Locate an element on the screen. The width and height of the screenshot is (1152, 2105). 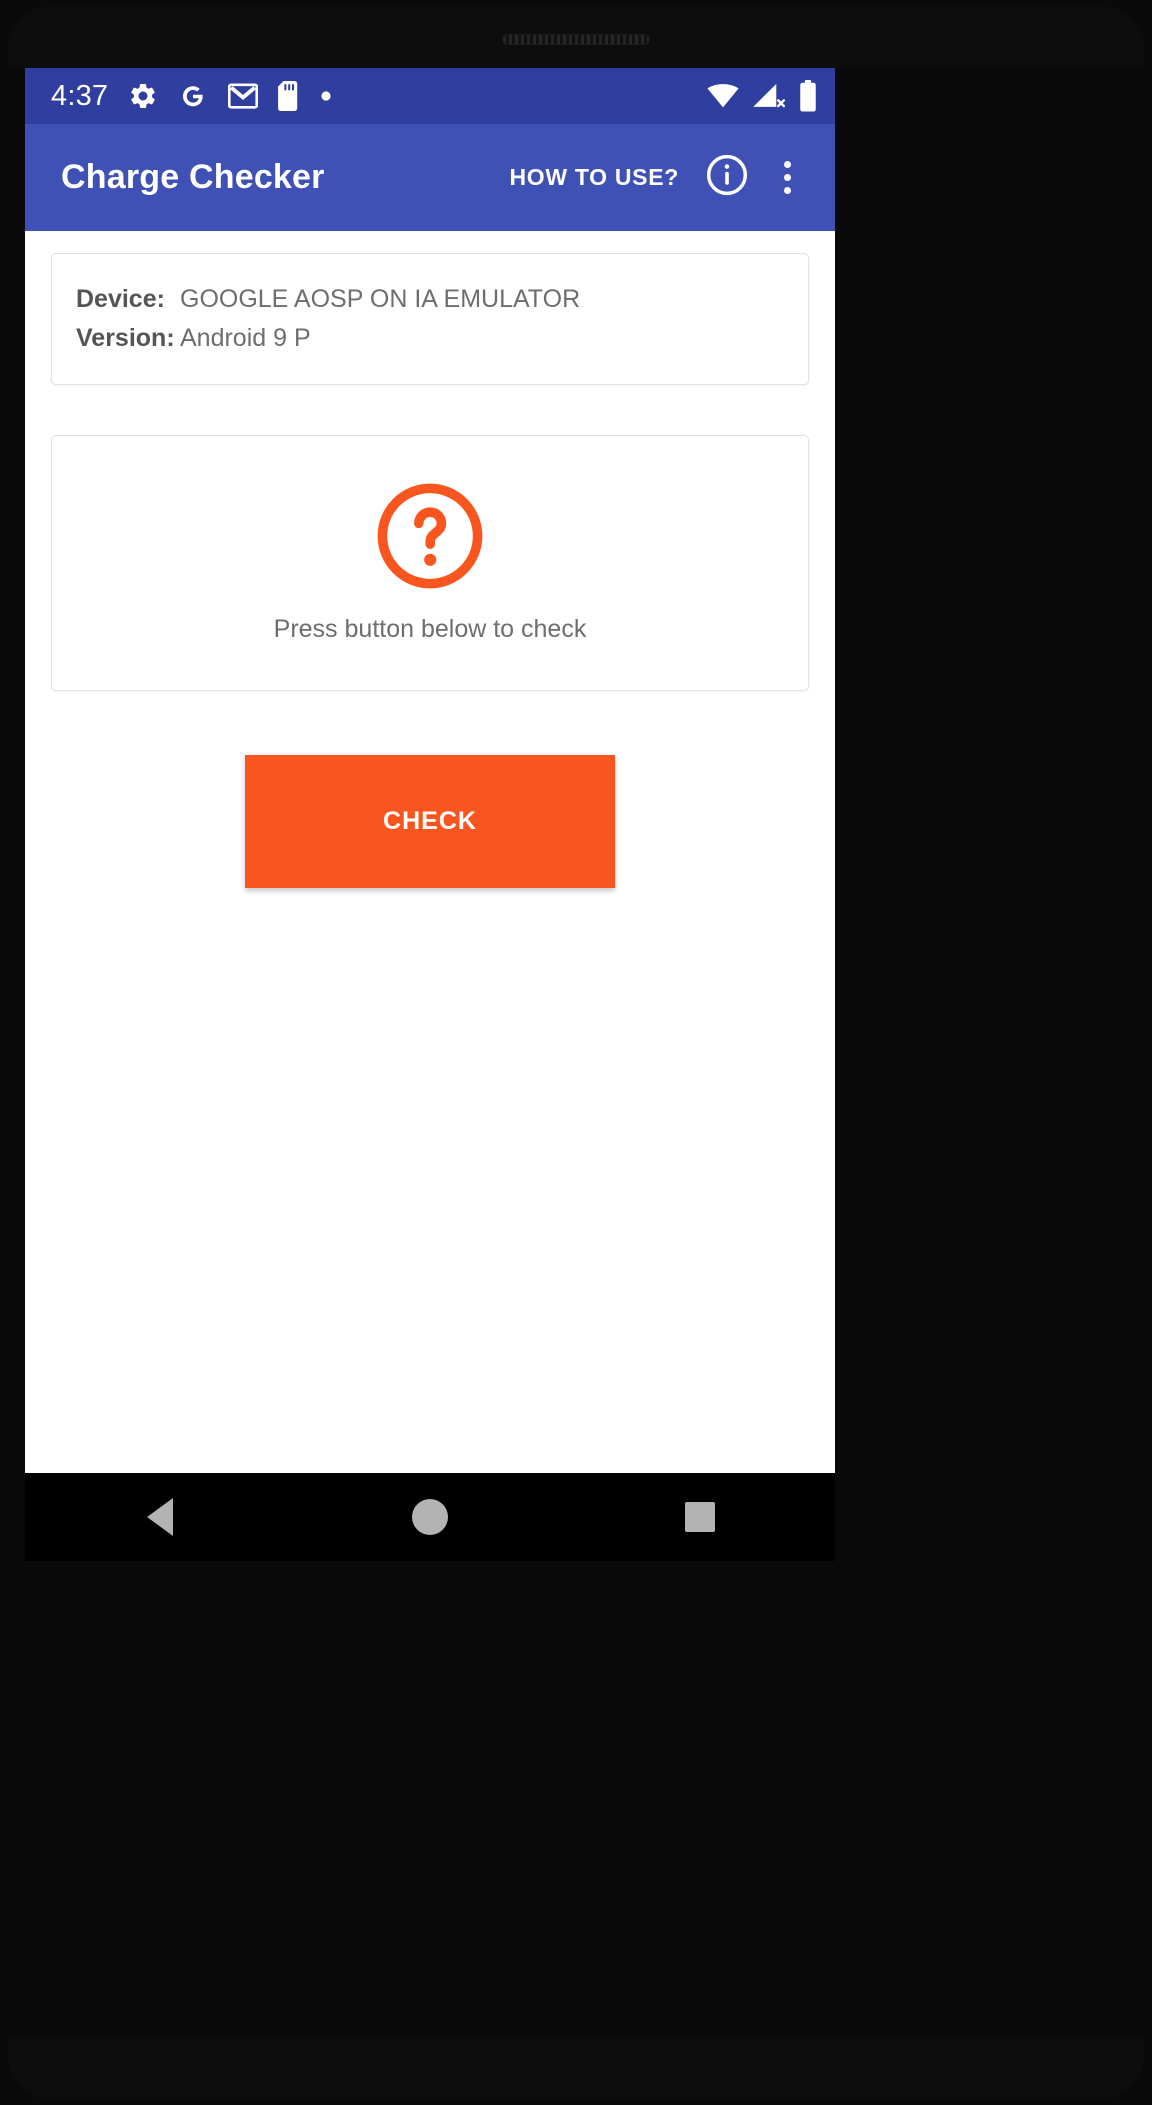
recents-square-icon is located at coordinates (700, 1517).